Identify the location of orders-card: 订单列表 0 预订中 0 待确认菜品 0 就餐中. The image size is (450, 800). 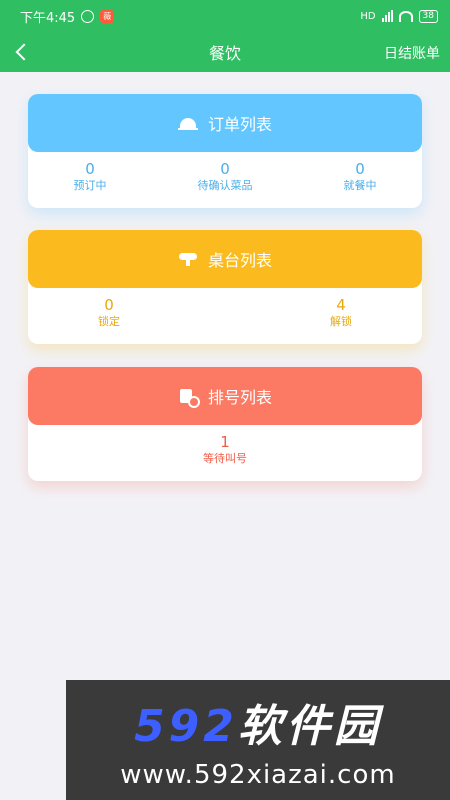
(225, 151).